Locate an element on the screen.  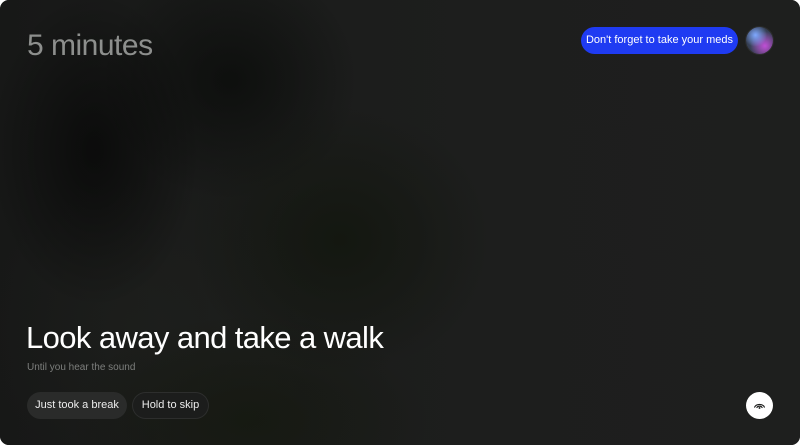
break-headline: Look away and take a walk is located at coordinates (205, 337).